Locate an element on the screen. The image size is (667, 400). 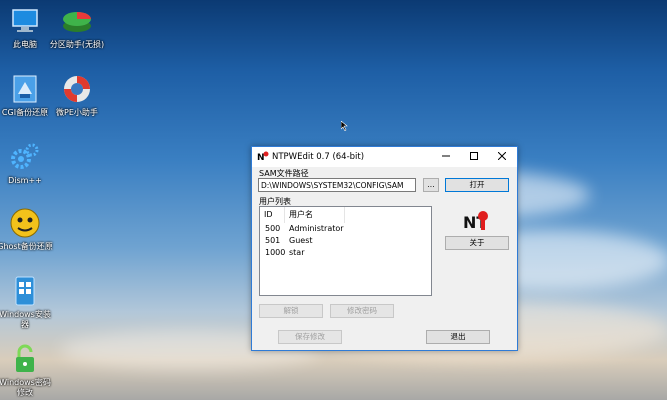
desktop-icon-this-pc: 此电脑 is located at coordinates (27, 27).